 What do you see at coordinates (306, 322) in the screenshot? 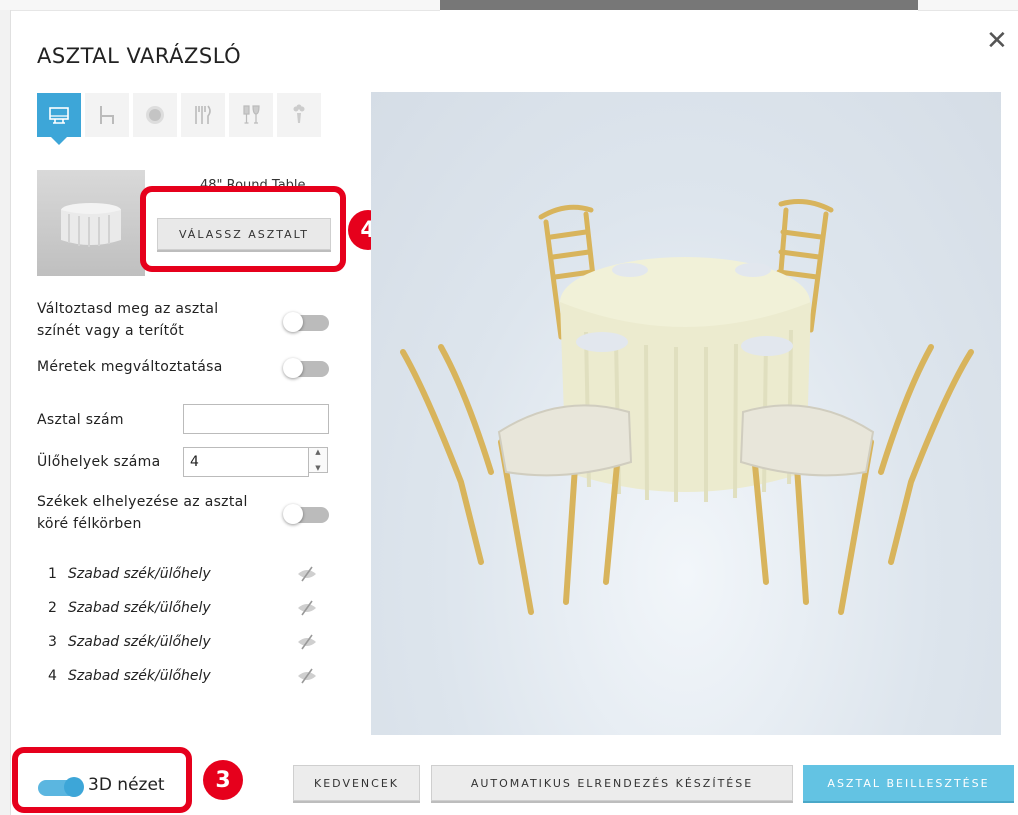
I see `color-toggle` at bounding box center [306, 322].